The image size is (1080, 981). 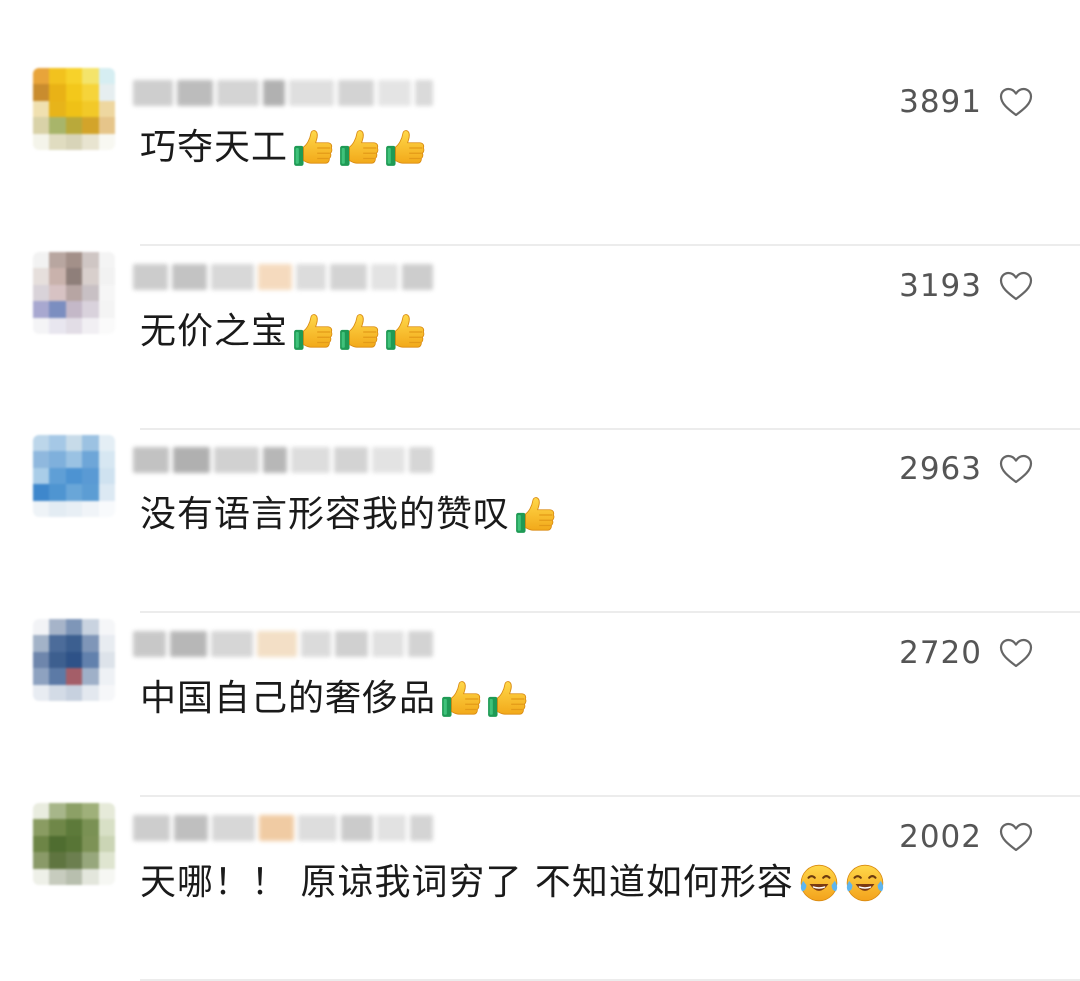 I want to click on like-count: 2963, so click(x=940, y=469).